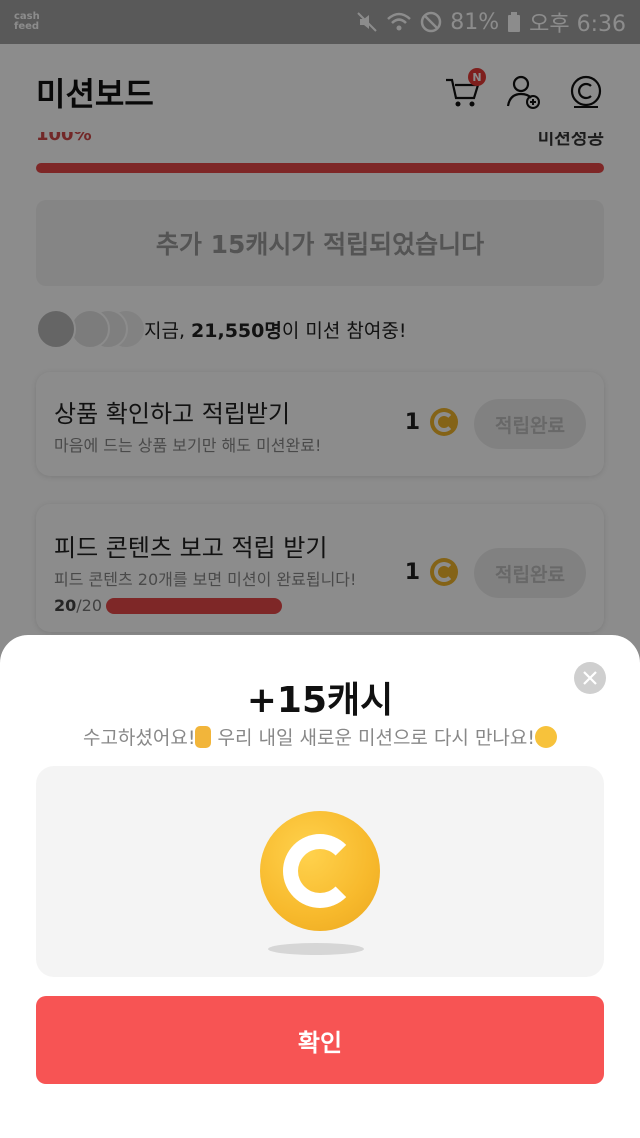 This screenshot has width=640, height=1138. I want to click on reward-title: +15캐시, so click(320, 700).